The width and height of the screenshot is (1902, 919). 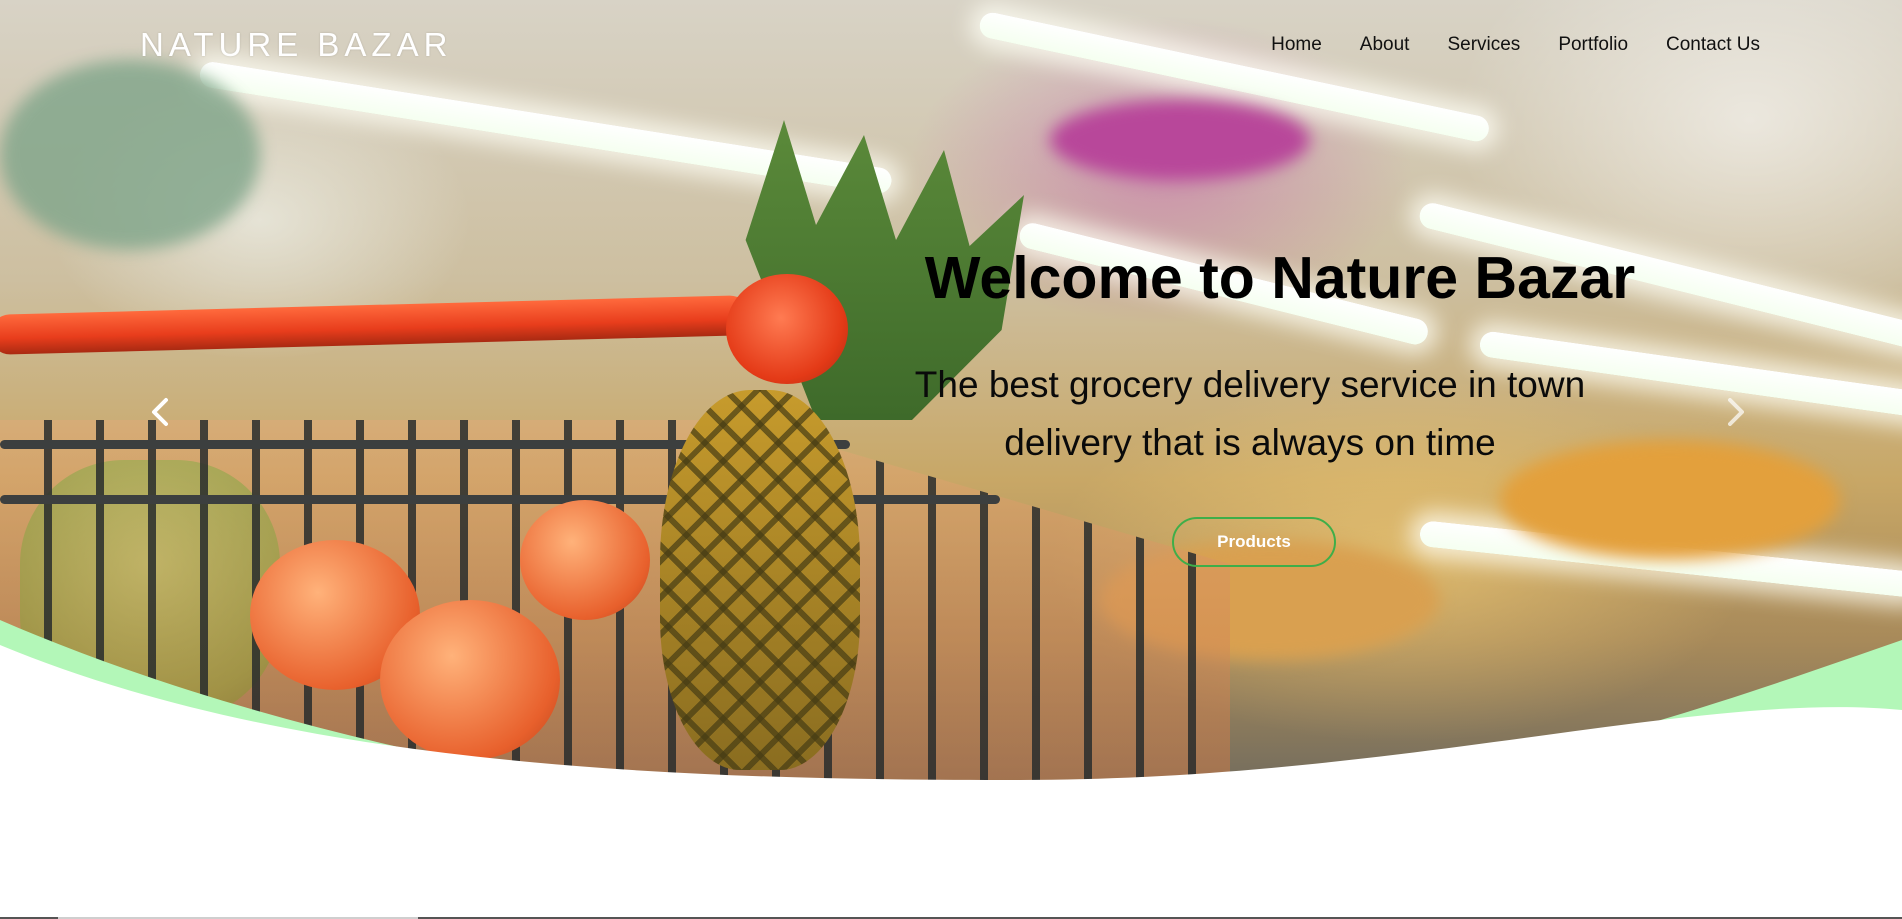 I want to click on nav-item-portfolio: Portfolio, so click(x=1593, y=45).